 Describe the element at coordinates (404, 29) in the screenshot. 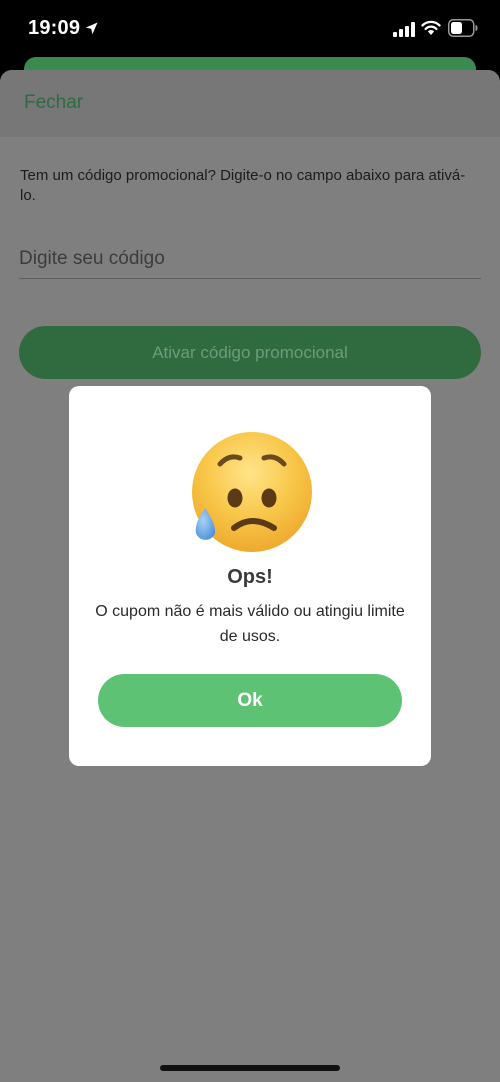

I see `cellular-signal-icon` at that location.